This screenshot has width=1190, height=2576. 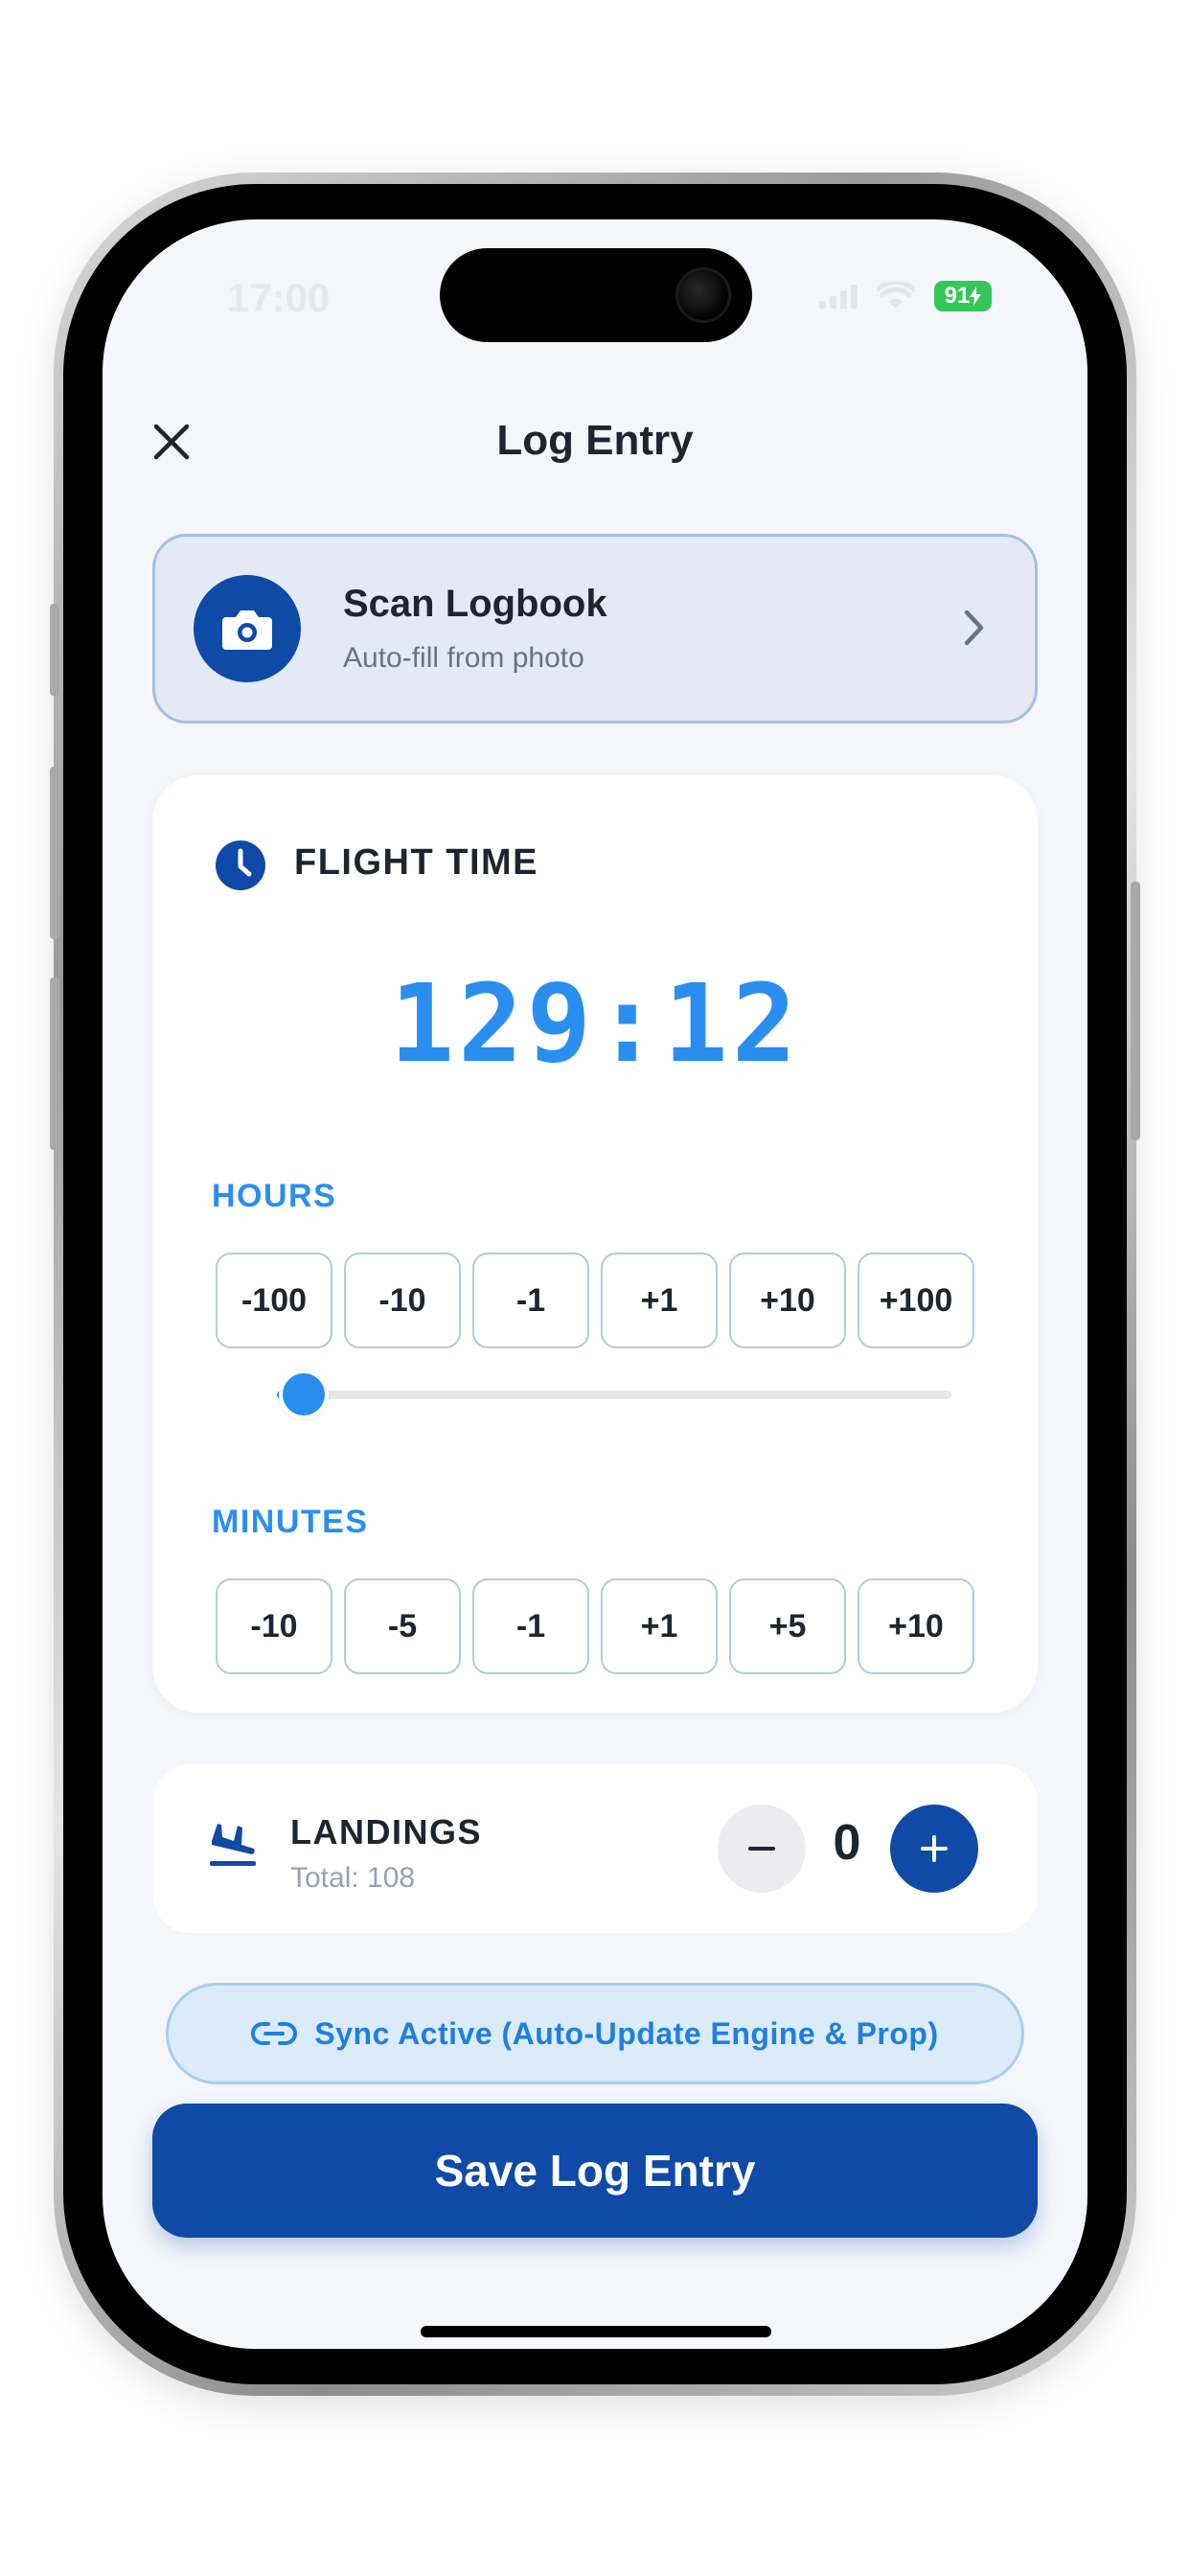 I want to click on signal-icon, so click(x=839, y=296).